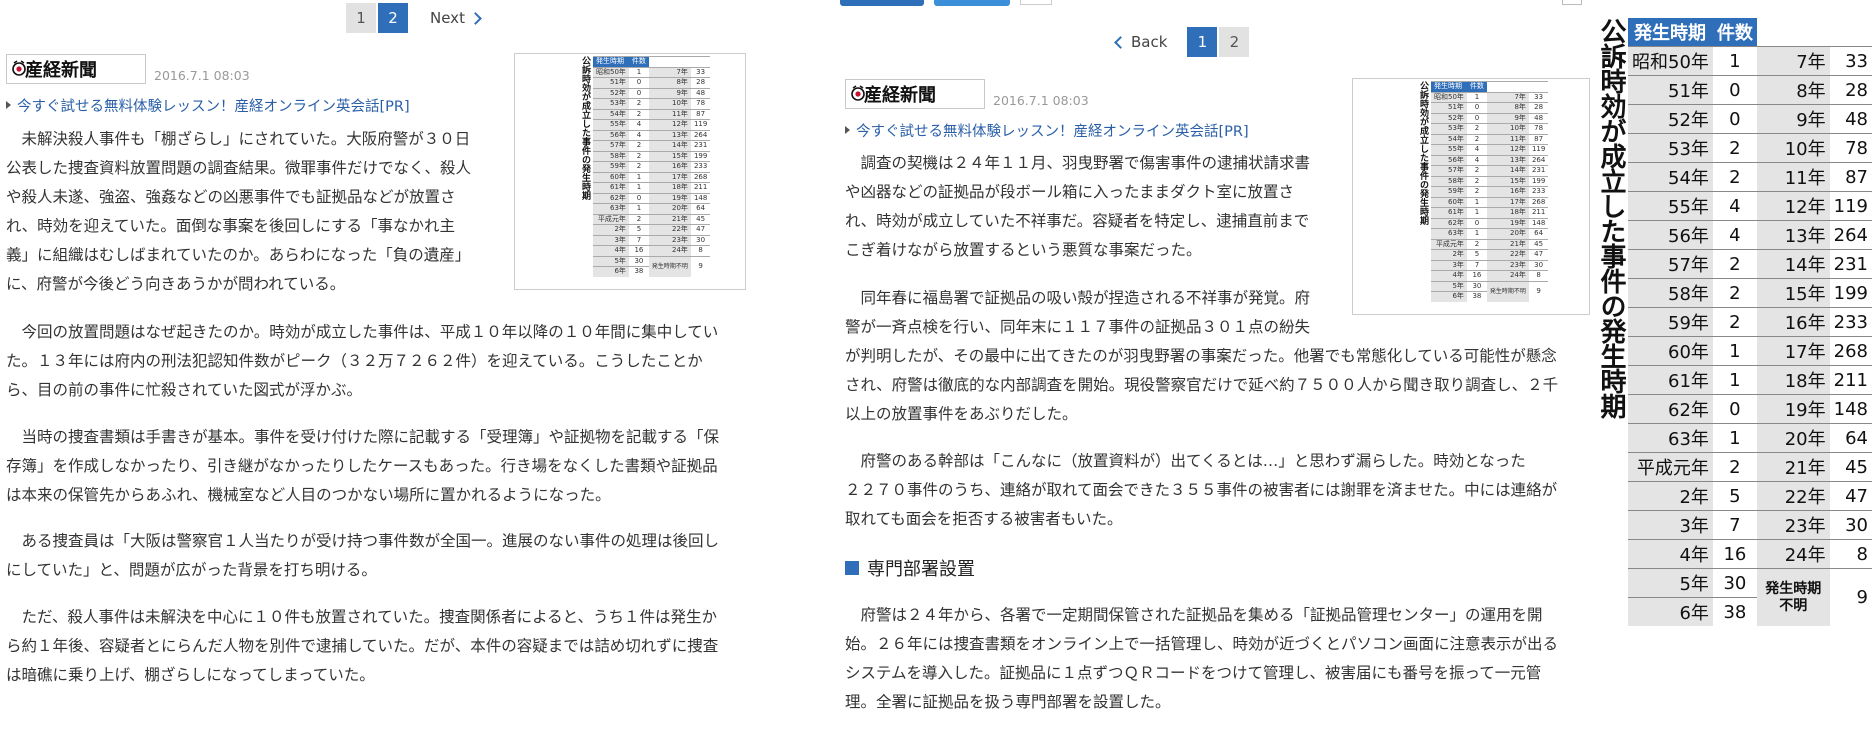 This screenshot has height=744, width=1872. I want to click on period-unknown-line: 不明, so click(1793, 605).